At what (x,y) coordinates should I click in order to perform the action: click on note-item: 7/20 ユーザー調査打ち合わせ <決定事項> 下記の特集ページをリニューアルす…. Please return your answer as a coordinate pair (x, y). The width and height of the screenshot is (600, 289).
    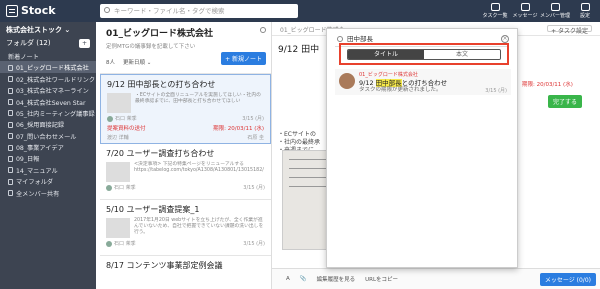
    Looking at the image, I should click on (185, 172).